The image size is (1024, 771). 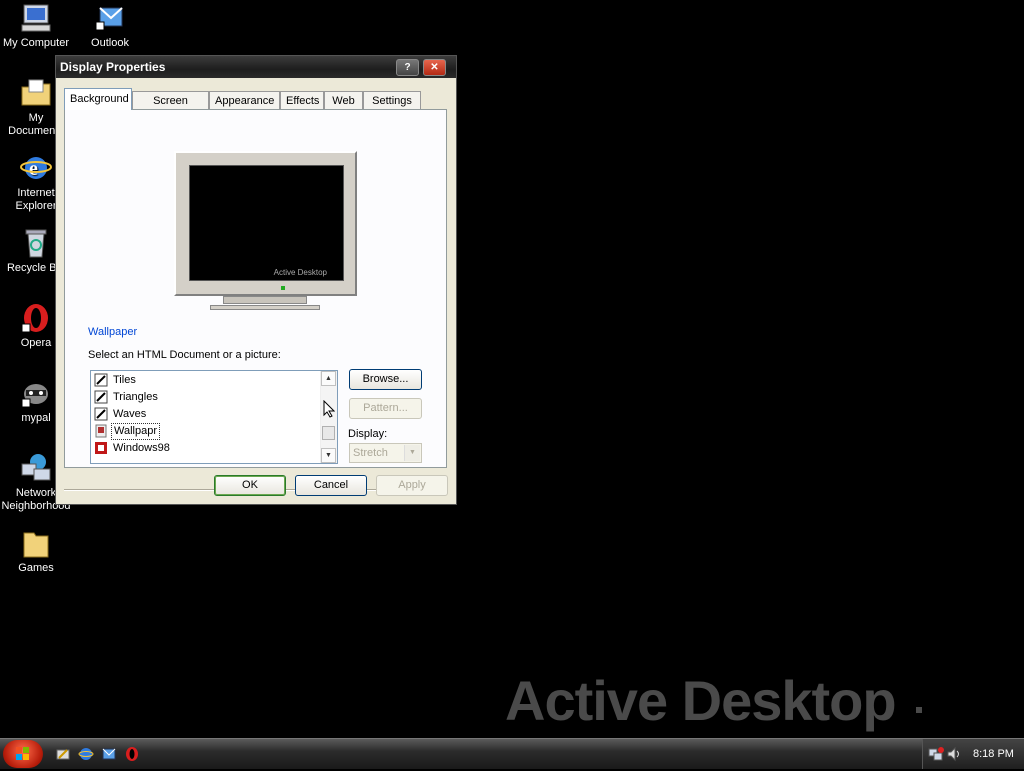 What do you see at coordinates (170, 108) in the screenshot?
I see `tab-screen-saver: Screen Saver` at bounding box center [170, 108].